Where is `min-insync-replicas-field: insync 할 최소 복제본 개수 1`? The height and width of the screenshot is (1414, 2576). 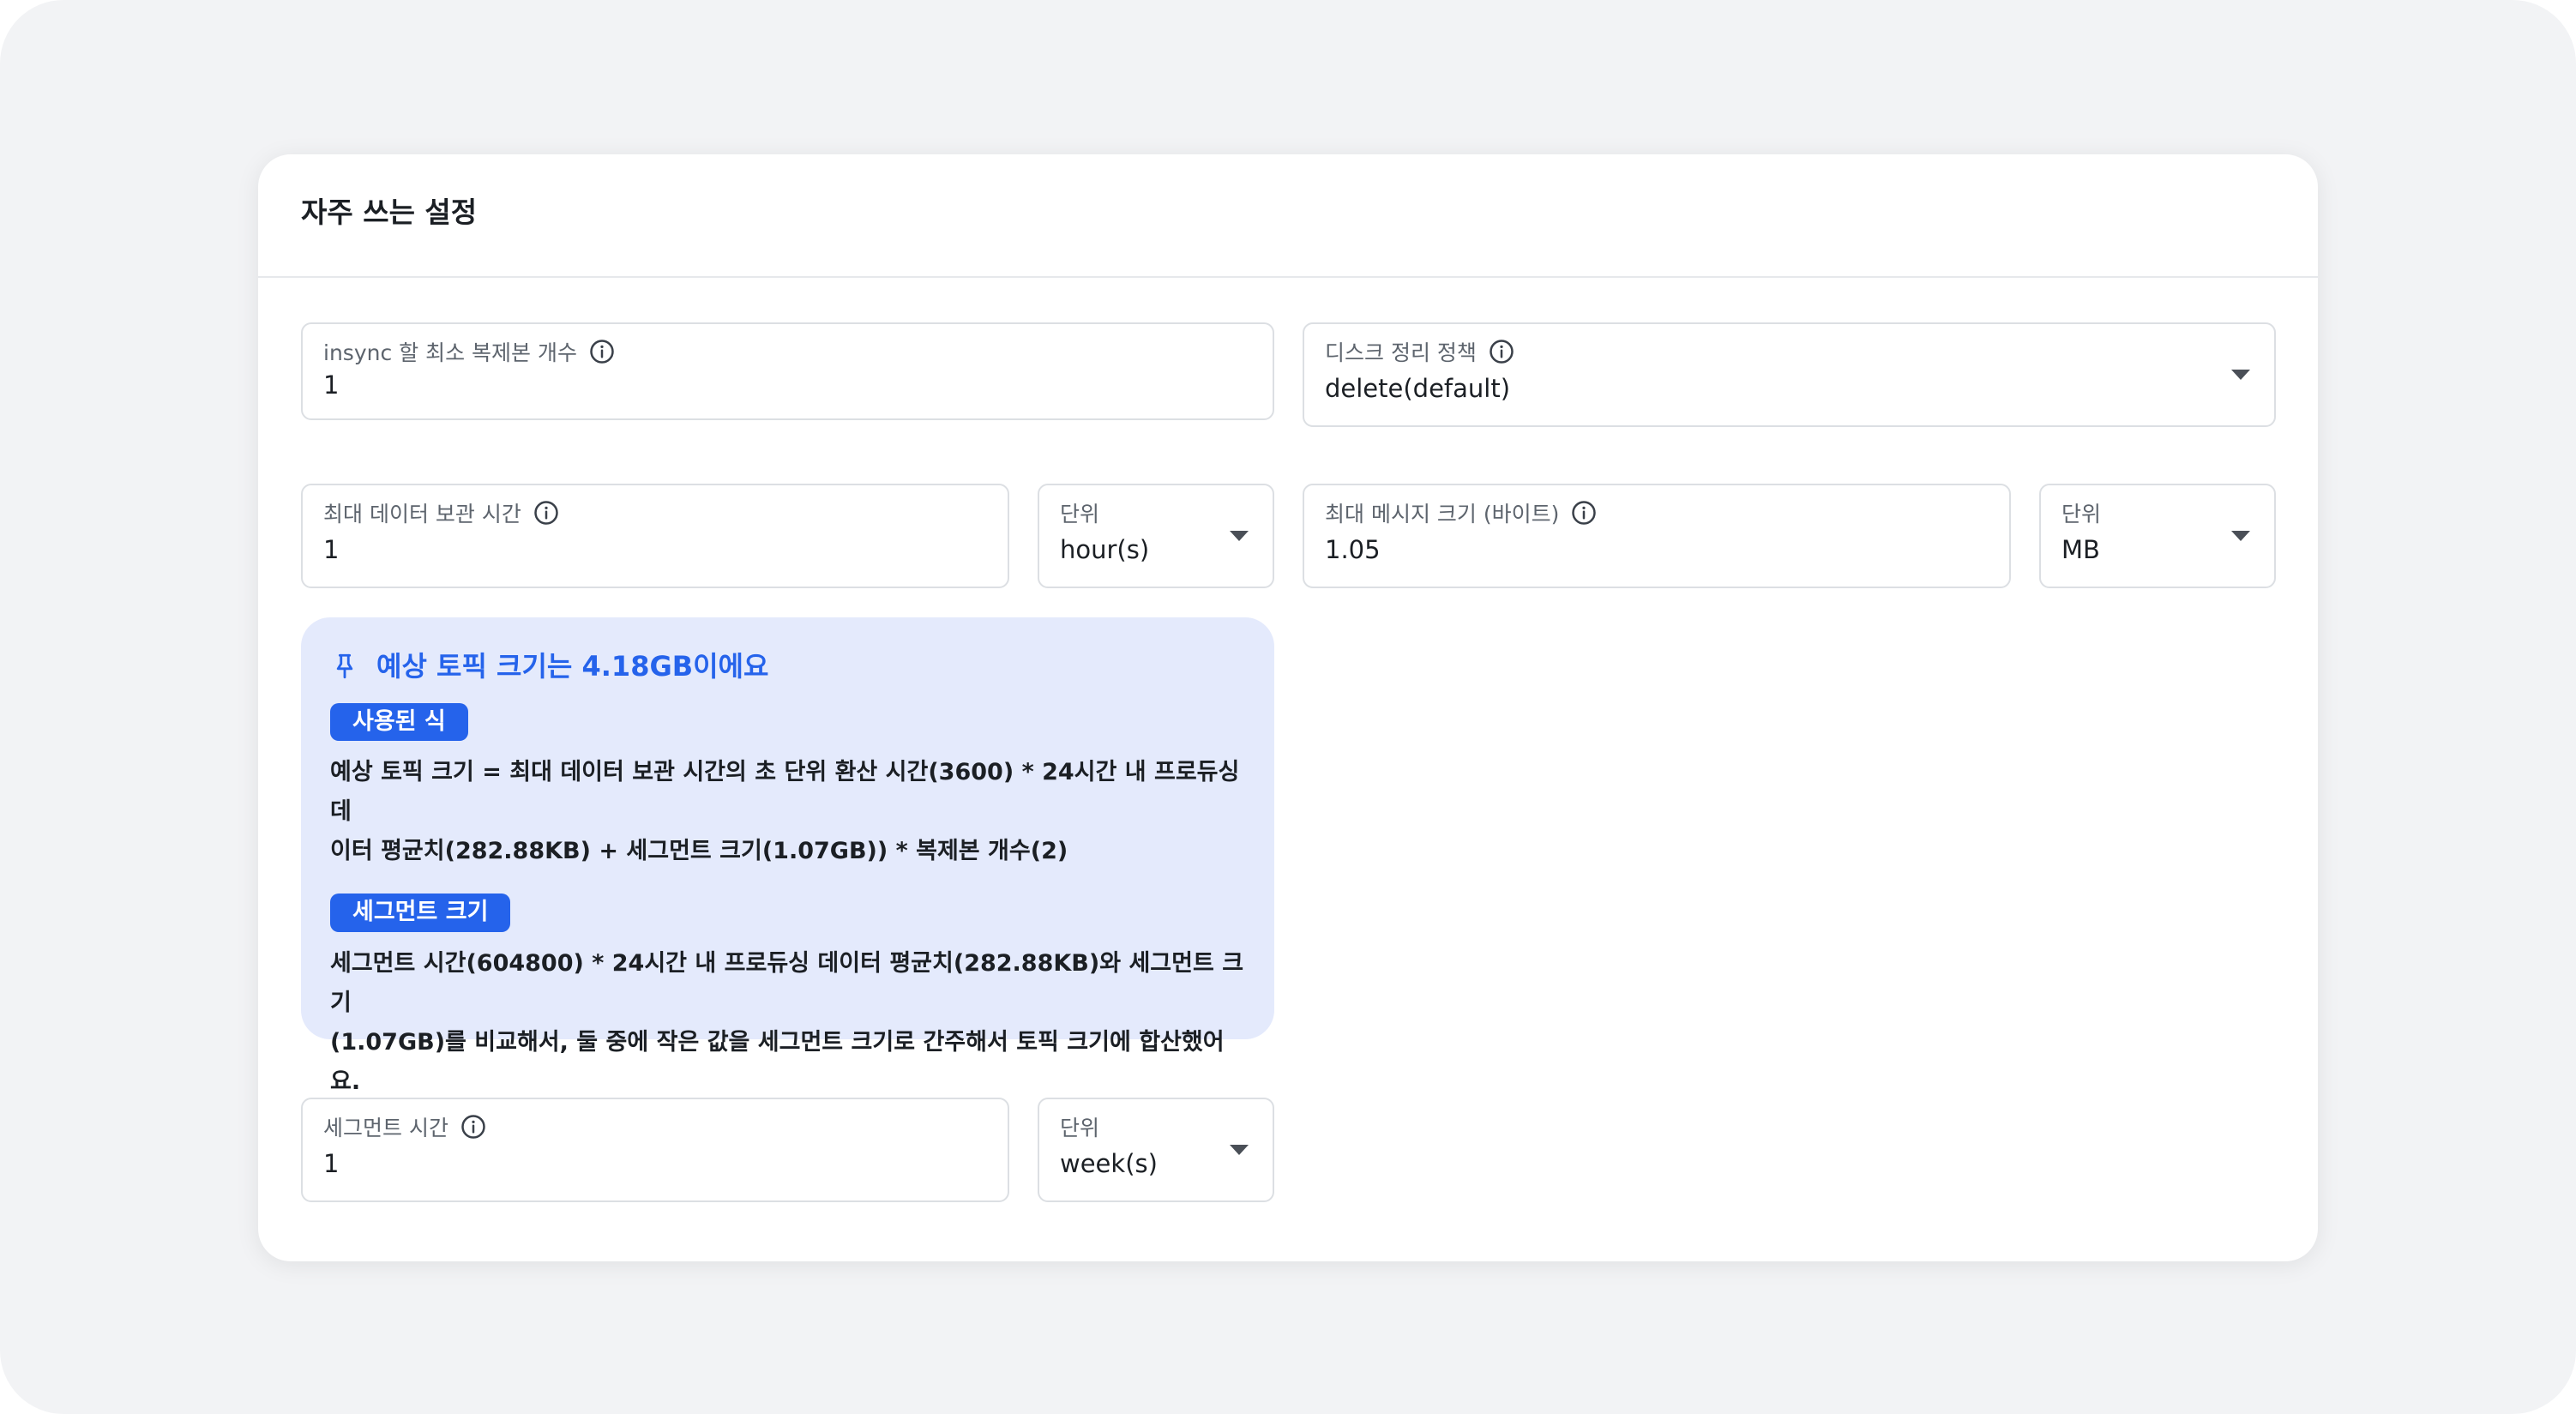 min-insync-replicas-field: insync 할 최소 복제본 개수 1 is located at coordinates (787, 371).